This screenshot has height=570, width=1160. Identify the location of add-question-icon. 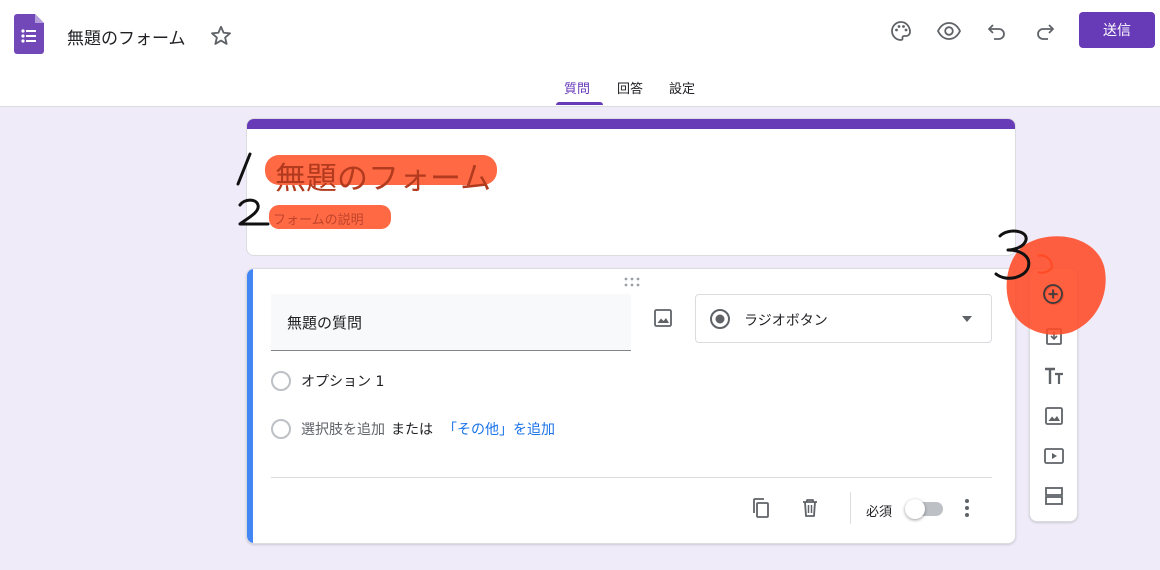
(1054, 295).